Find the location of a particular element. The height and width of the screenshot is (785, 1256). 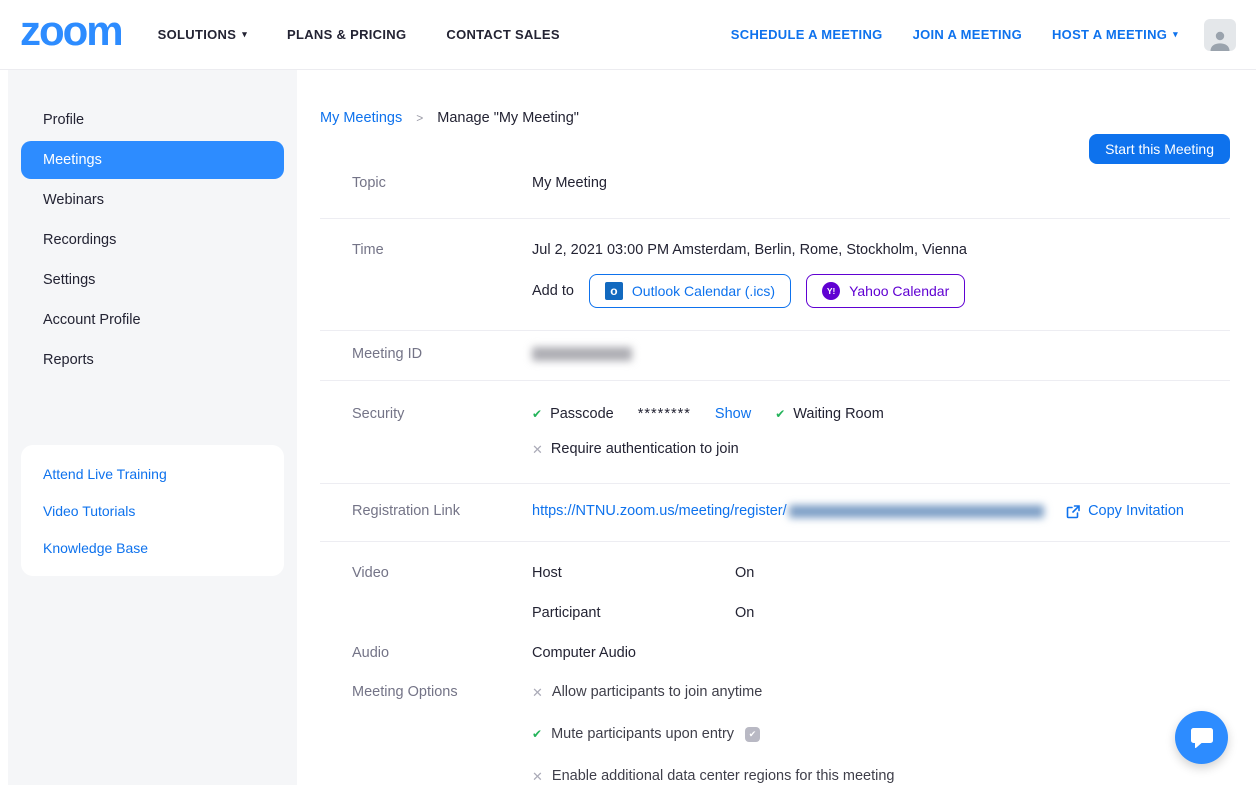

passcode-label: Passcode is located at coordinates (582, 414).